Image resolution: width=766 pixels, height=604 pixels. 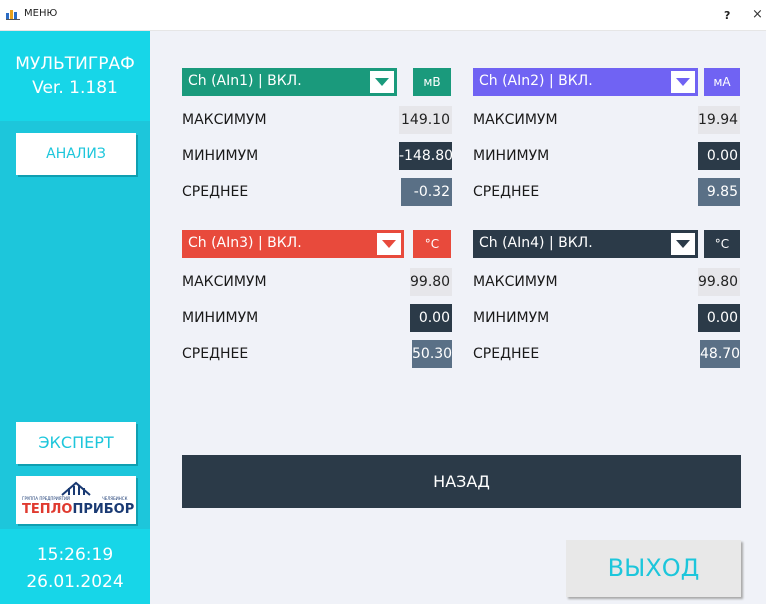 I want to click on unit-badge: мА, so click(x=722, y=82).